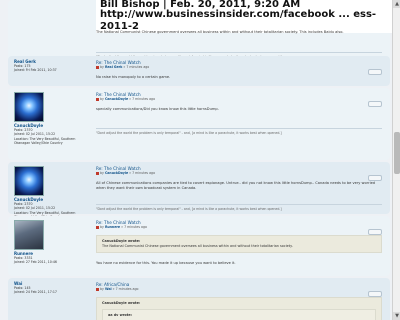 The image size is (400, 320). I want to click on post-author-line: by Real Gerk » 7 minutes ago, so click(239, 67).